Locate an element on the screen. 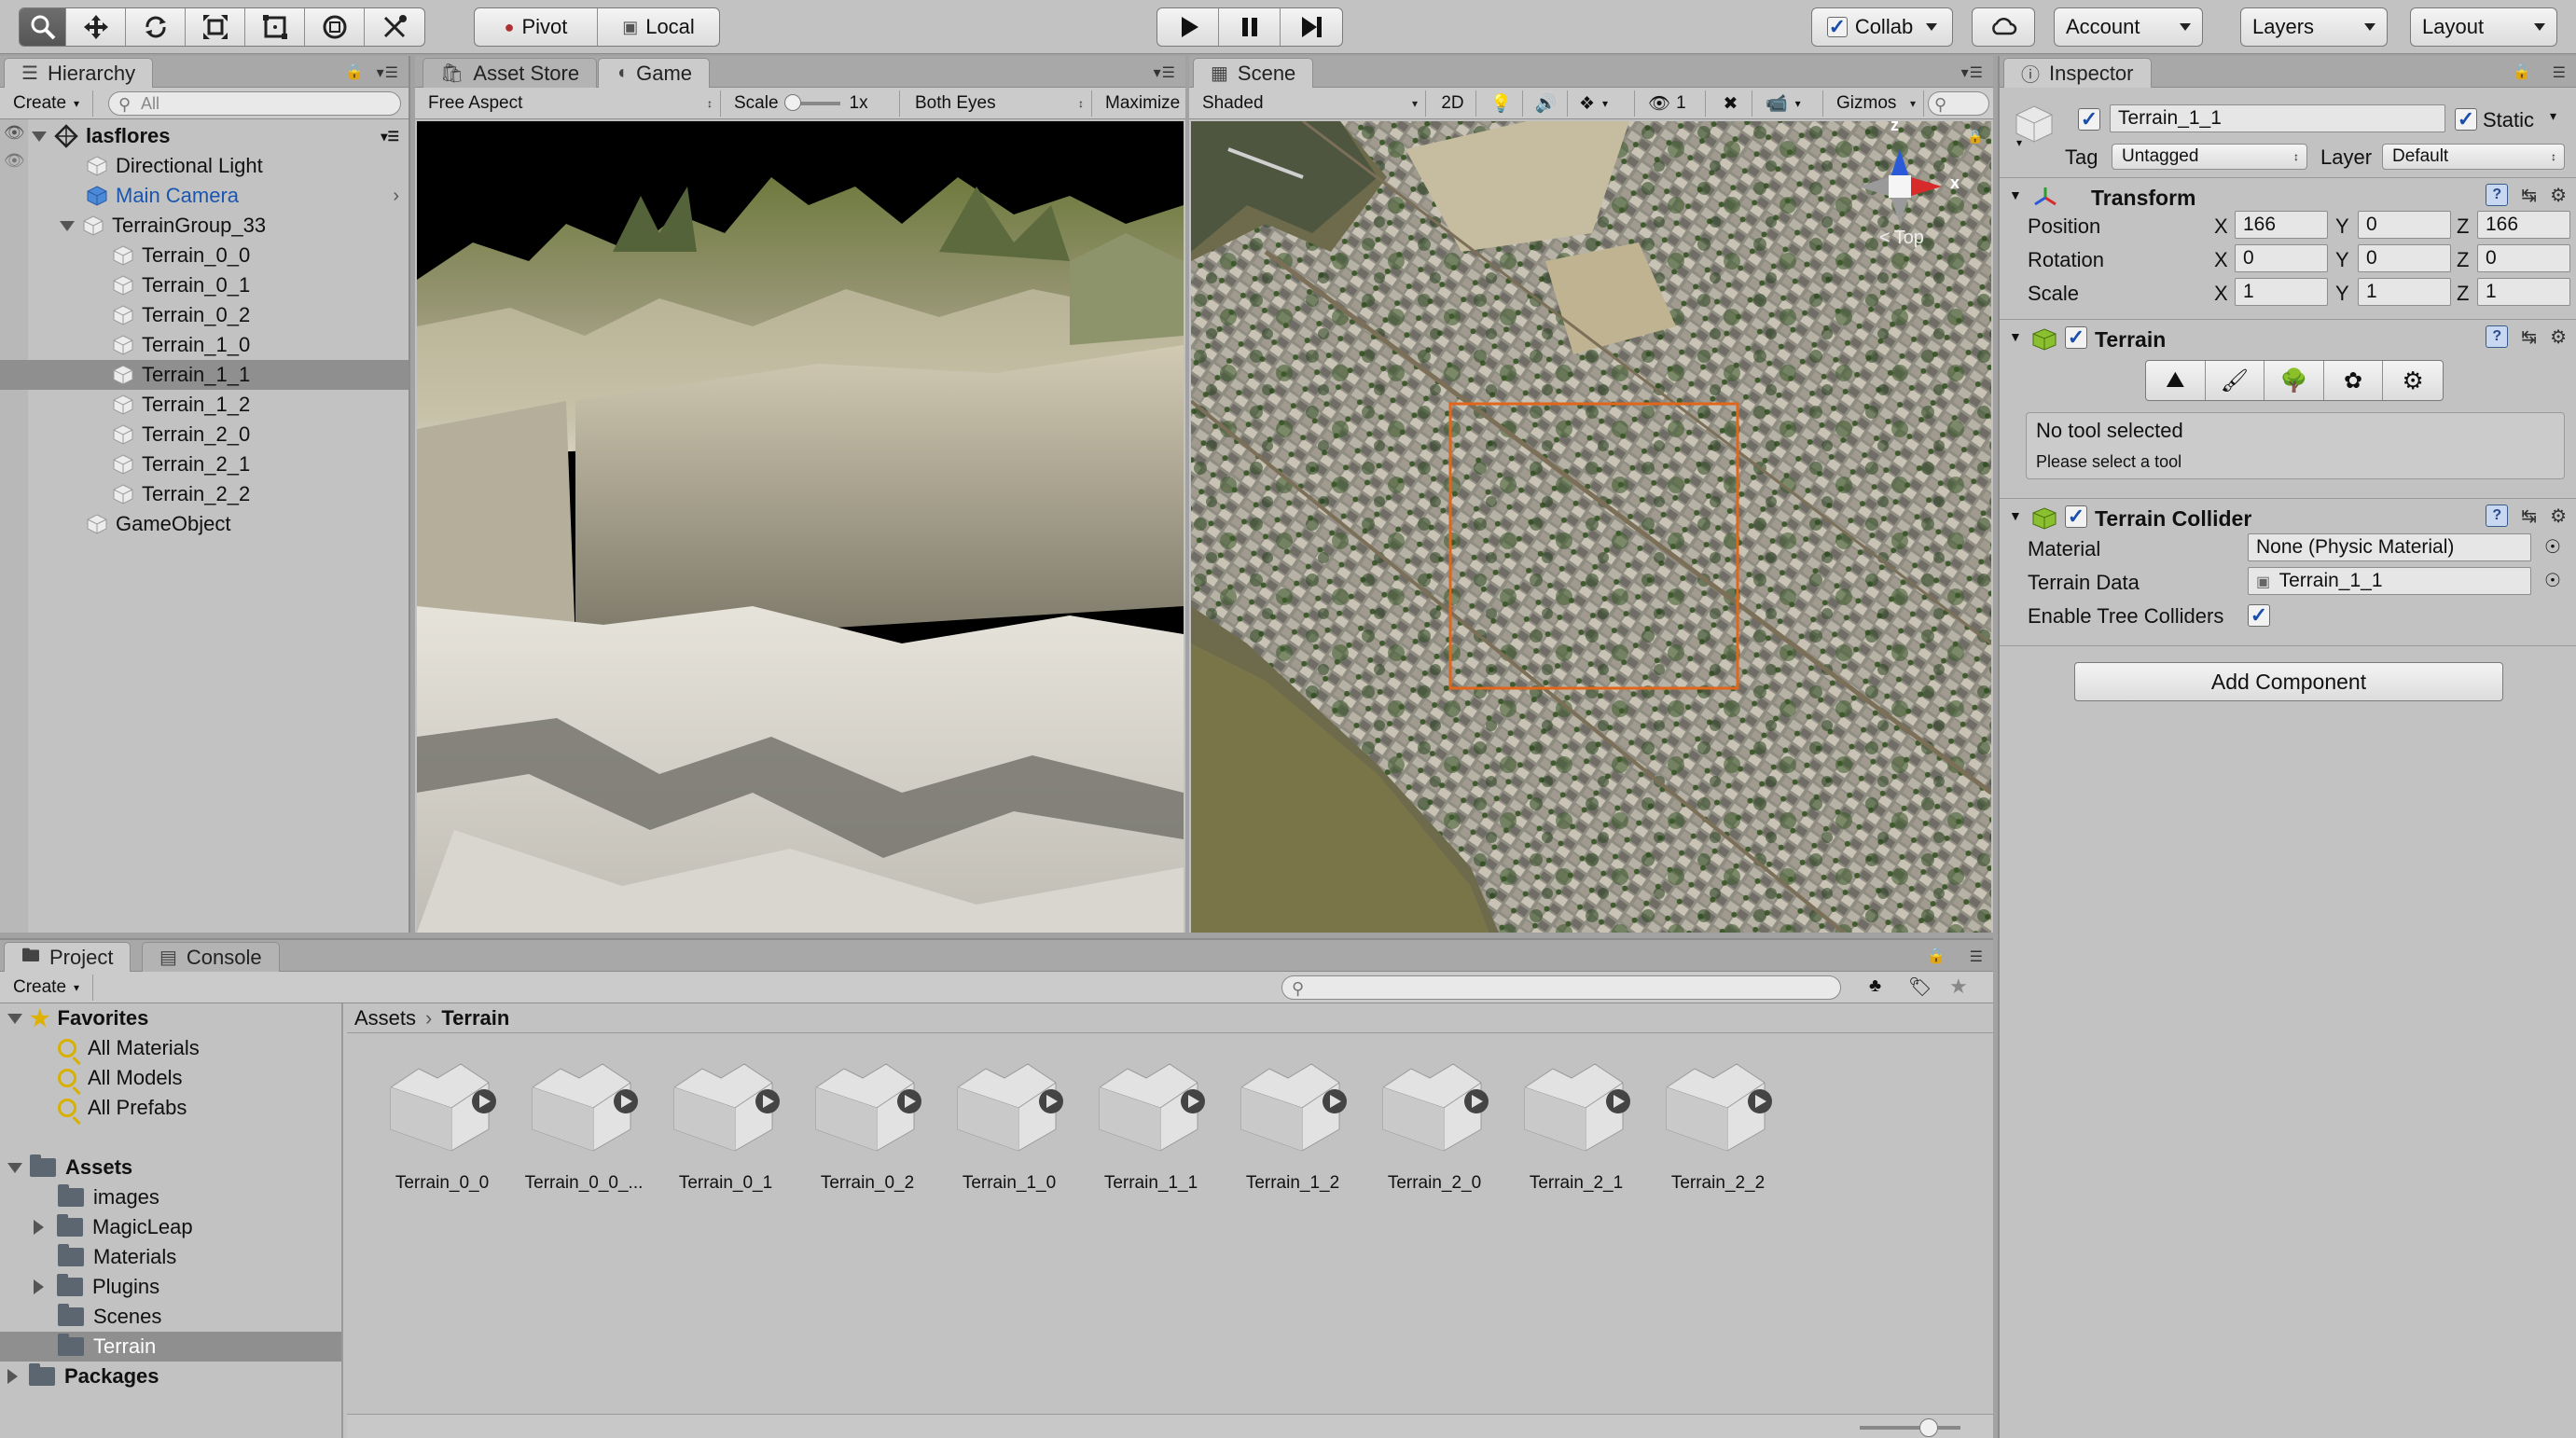 This screenshot has height=1438, width=2576. raise-terrain-button: ⛰ is located at coordinates (2176, 380).